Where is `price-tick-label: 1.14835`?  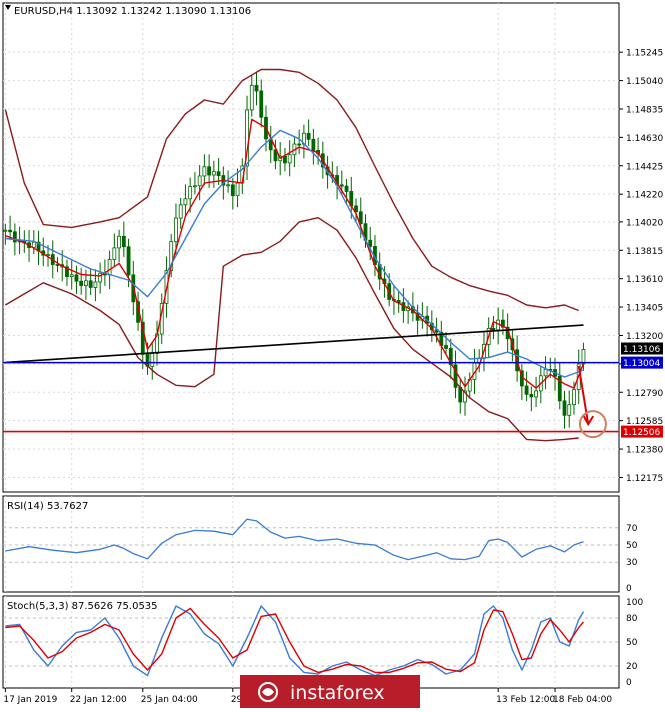 price-tick-label: 1.14835 is located at coordinates (644, 110).